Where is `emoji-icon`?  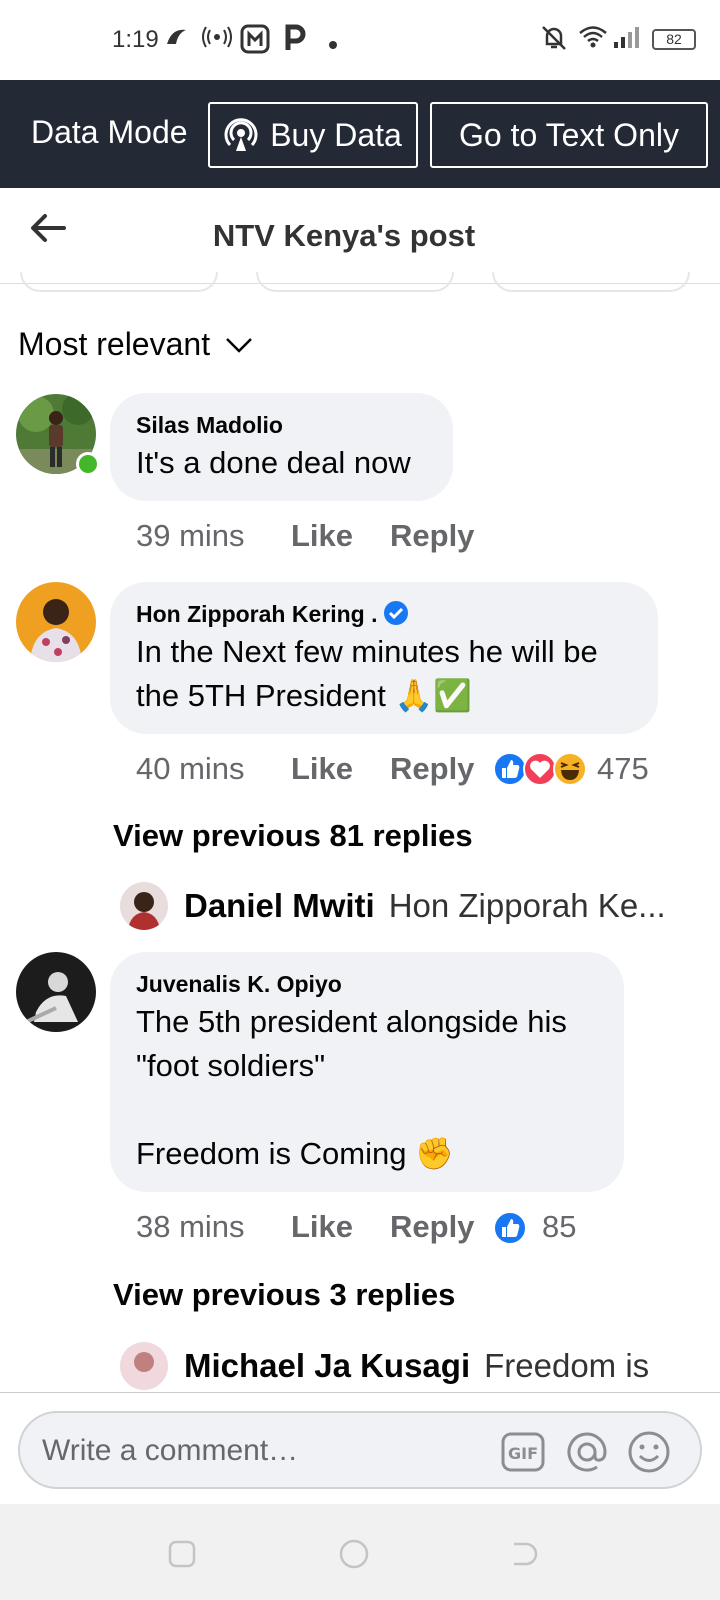 emoji-icon is located at coordinates (649, 1452).